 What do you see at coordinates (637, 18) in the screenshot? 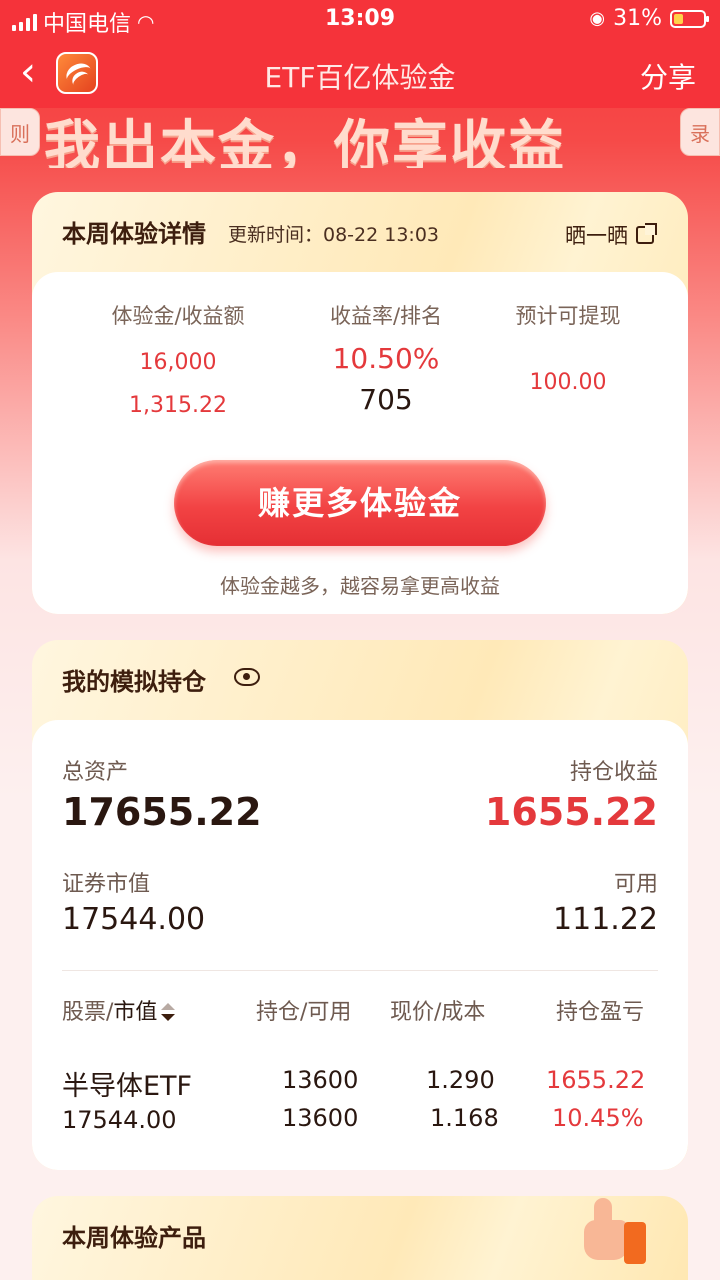
I see `battery-percent: 31%` at bounding box center [637, 18].